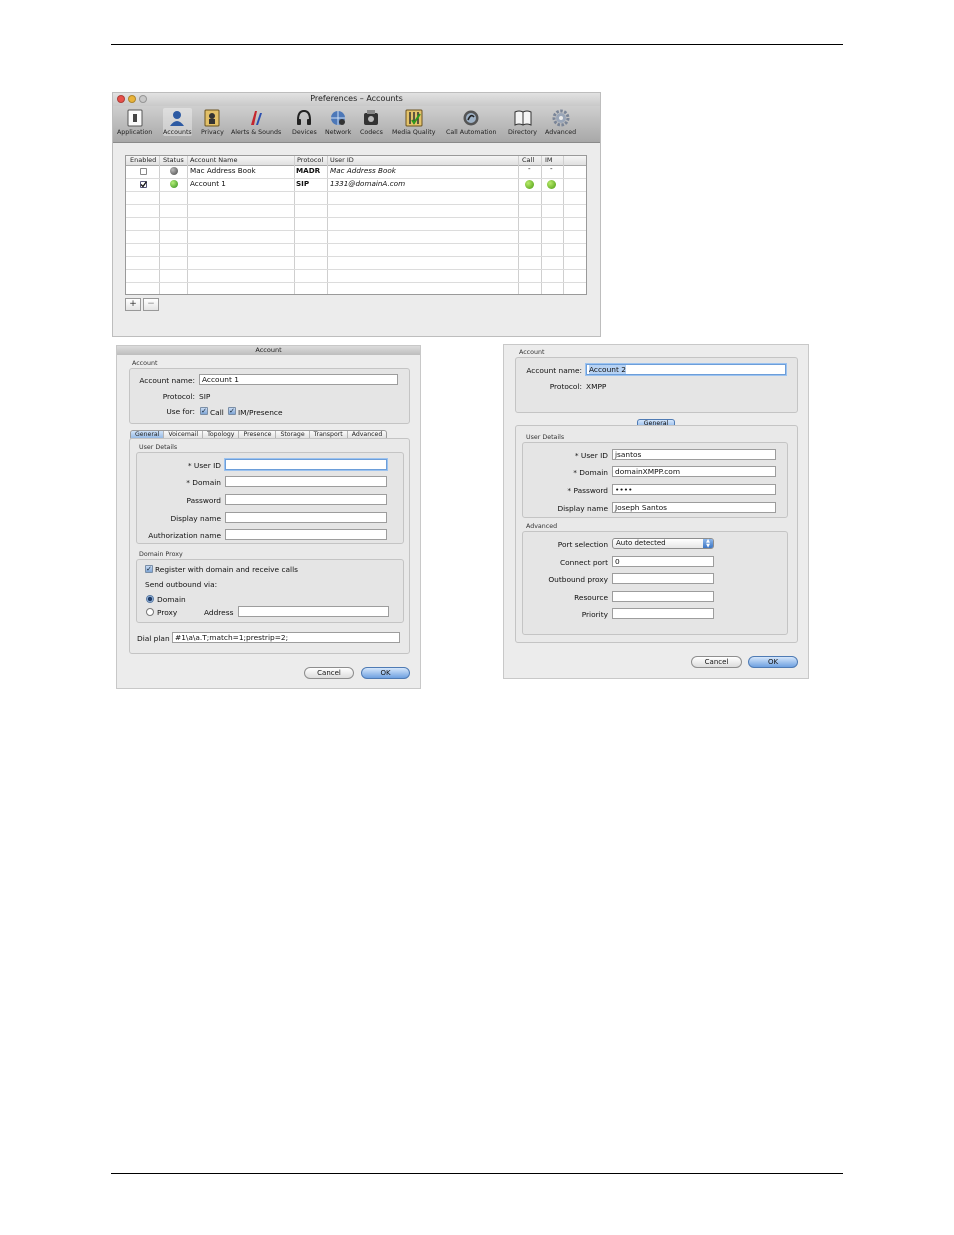 This screenshot has height=1235, width=954. I want to click on im-presence-checkbox: ✓, so click(232, 411).